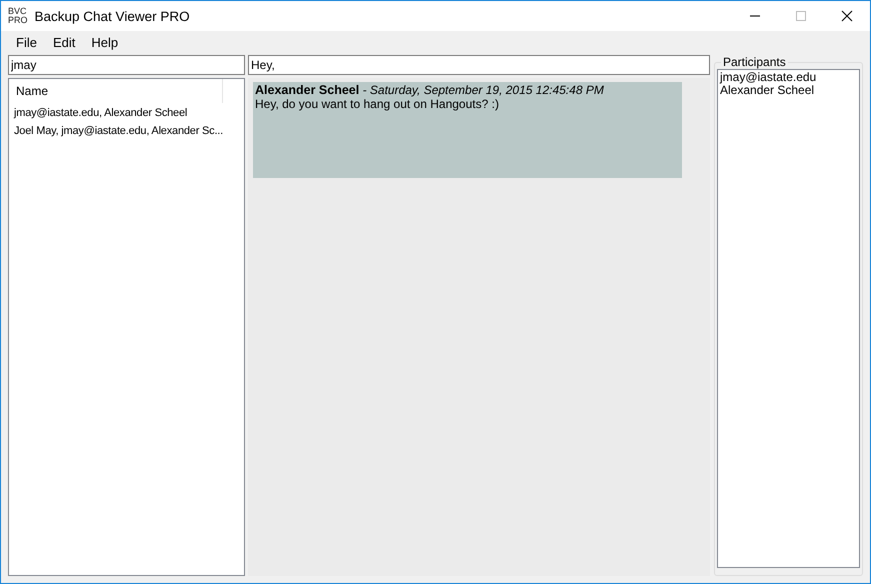 This screenshot has height=584, width=871. What do you see at coordinates (788, 90) in the screenshot?
I see `participant-item: Alexander Scheel` at bounding box center [788, 90].